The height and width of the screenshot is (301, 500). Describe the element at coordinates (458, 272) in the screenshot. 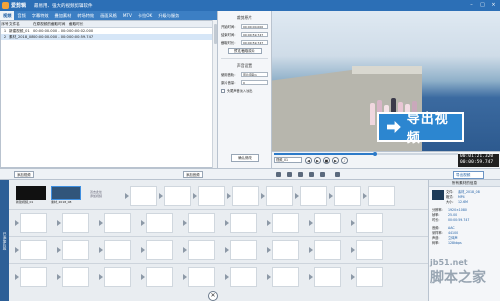

I see `watermark: jb51.net 脚本之家` at that location.